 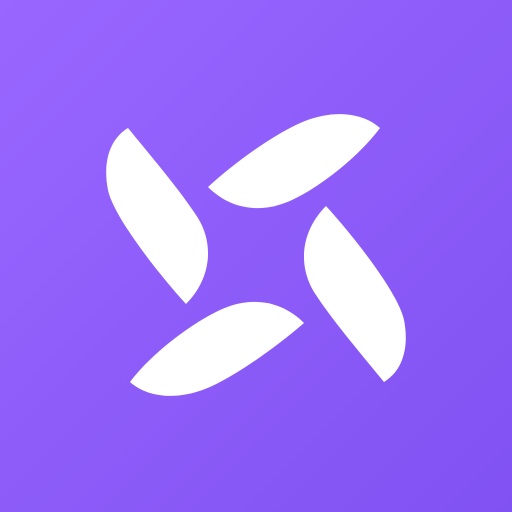 What do you see at coordinates (157, 216) in the screenshot?
I see `pinwheel-blade-top-left` at bounding box center [157, 216].